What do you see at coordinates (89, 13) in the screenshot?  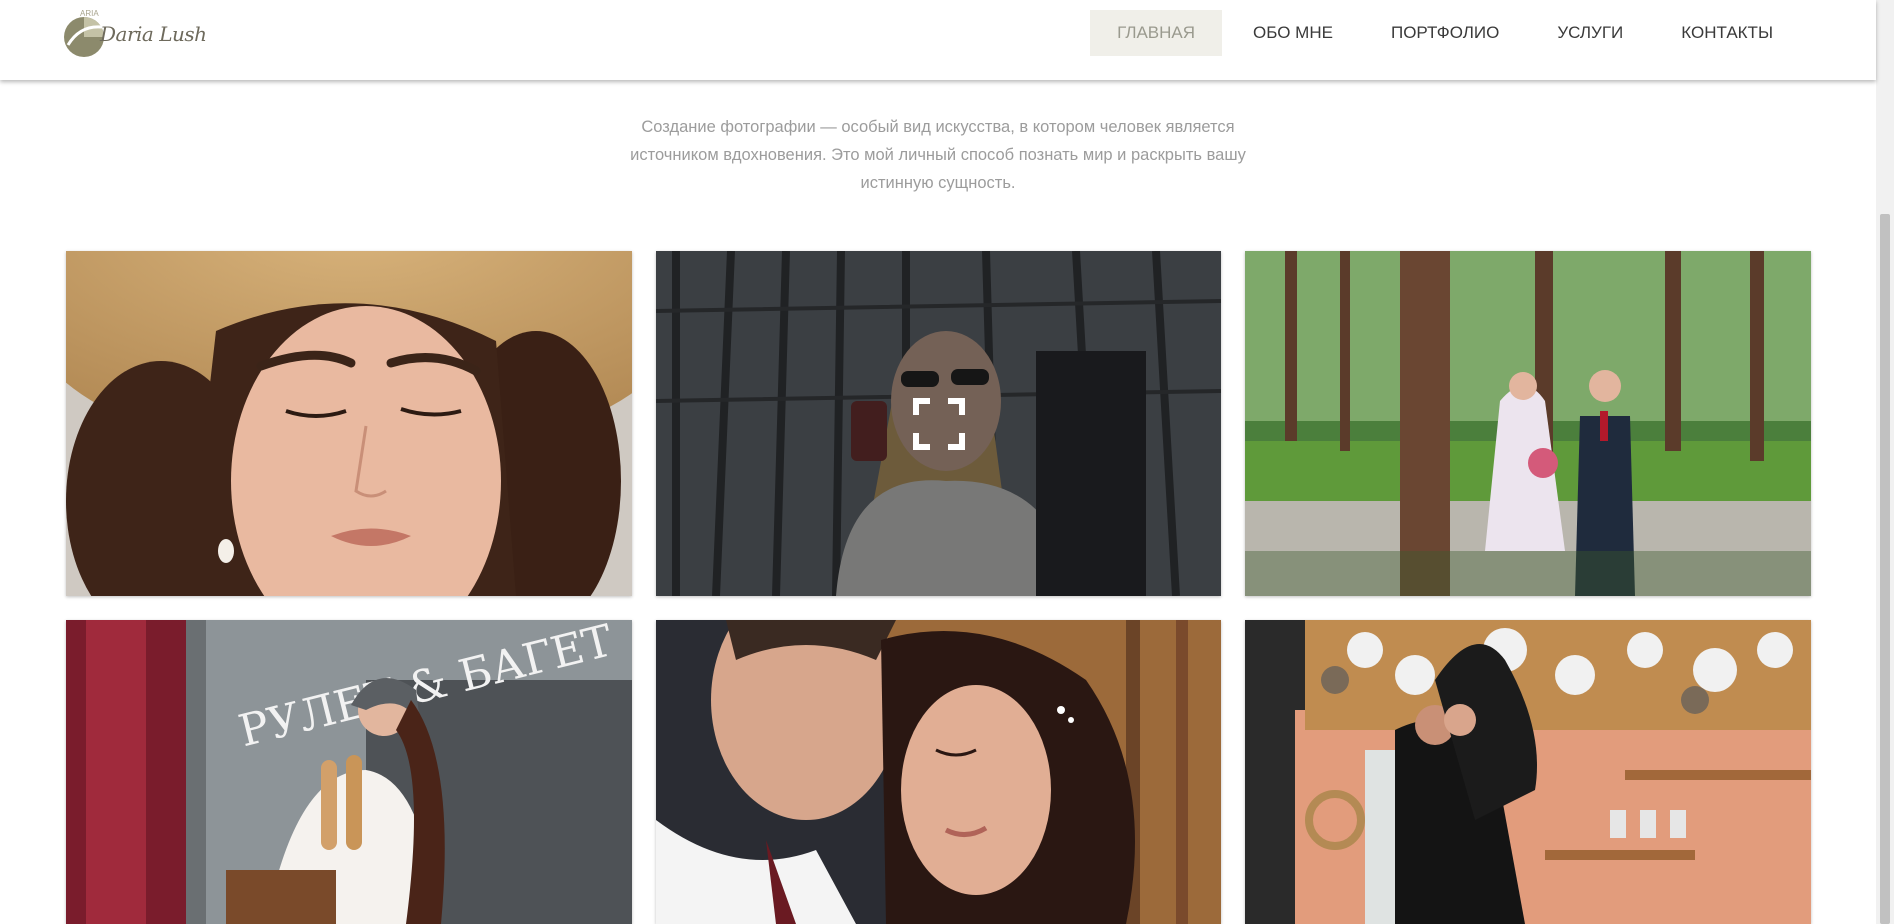 I see `logo-small-text: ARIA` at bounding box center [89, 13].